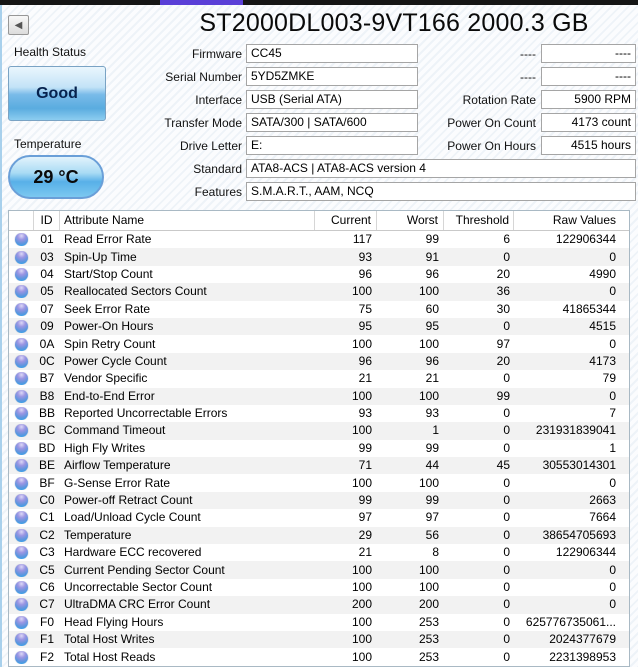 Image resolution: width=638 pixels, height=667 pixels. Describe the element at coordinates (114, 621) in the screenshot. I see `attribute-name: Head Flying Hours` at that location.